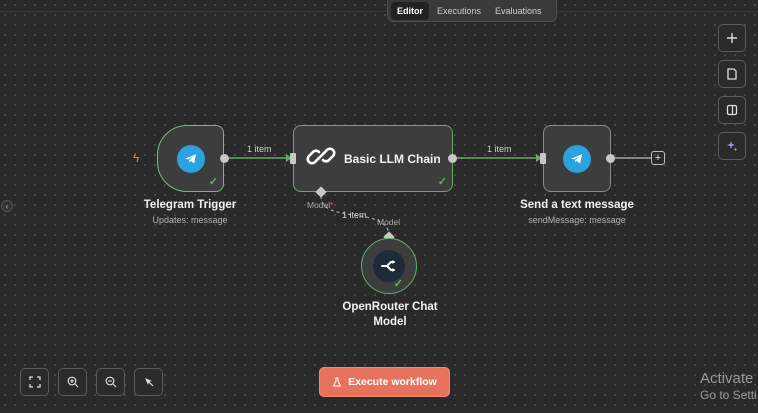 The width and height of the screenshot is (758, 413). I want to click on sparkle-icon, so click(732, 146).